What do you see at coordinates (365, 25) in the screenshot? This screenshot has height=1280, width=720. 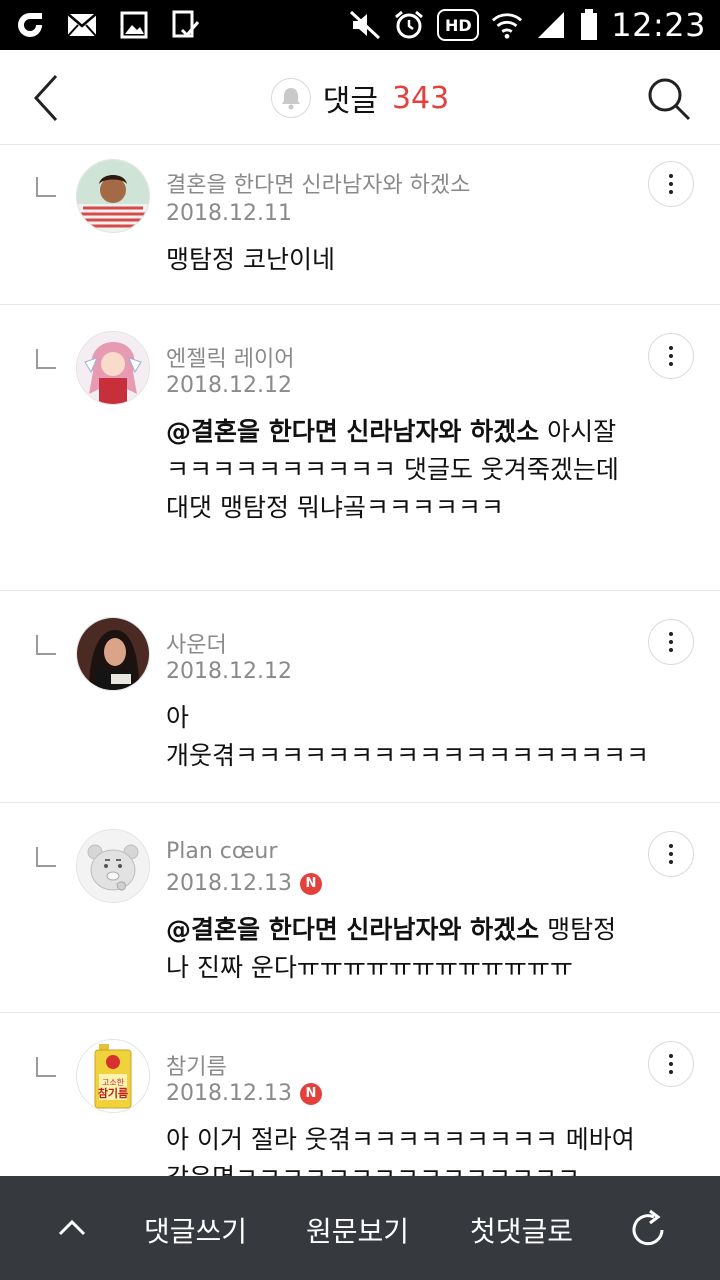 I see `mute-icon` at bounding box center [365, 25].